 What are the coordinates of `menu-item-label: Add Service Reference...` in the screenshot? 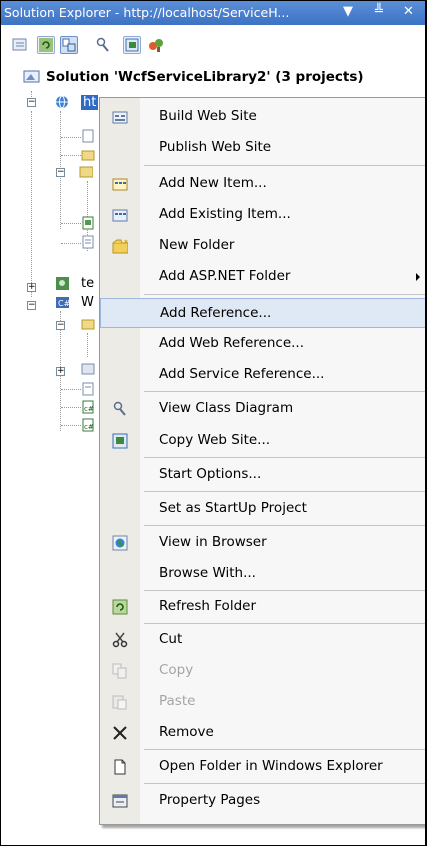 It's located at (242, 374).